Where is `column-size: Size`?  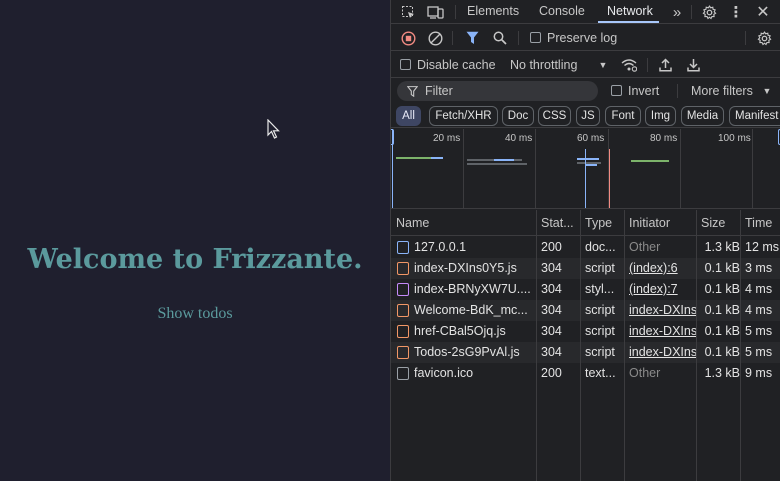
column-size: Size is located at coordinates (713, 223).